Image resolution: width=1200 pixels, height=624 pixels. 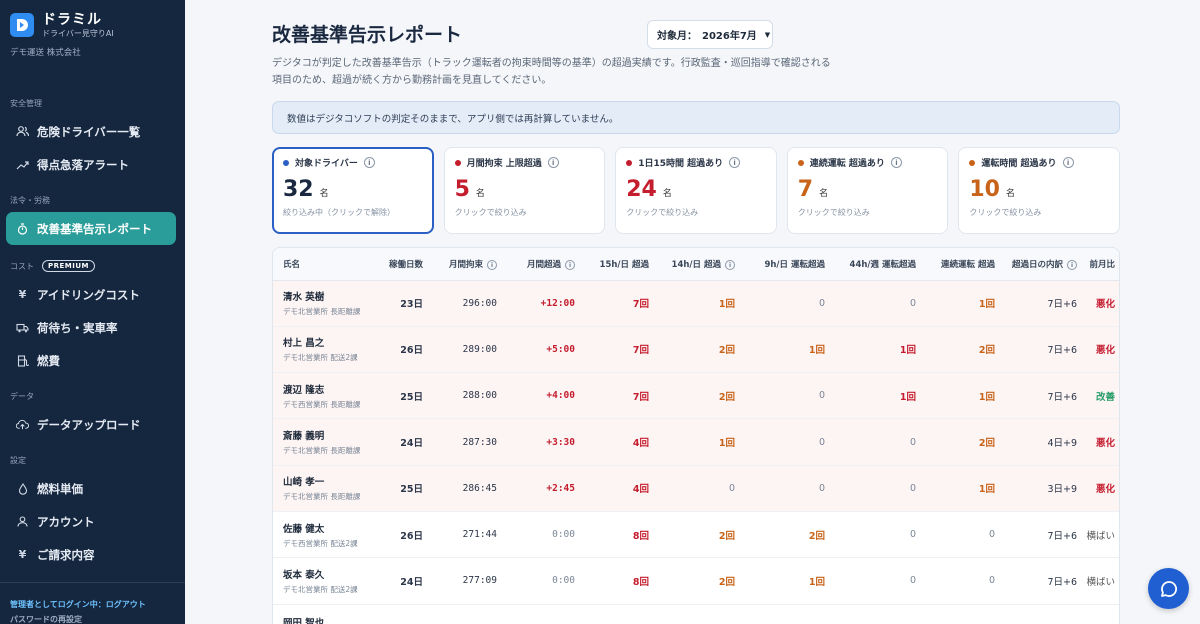 What do you see at coordinates (867, 190) in the screenshot?
I see `card-continuous-driving-over: 連続運転 超過あり i 7名 クリックで絞り込み` at bounding box center [867, 190].